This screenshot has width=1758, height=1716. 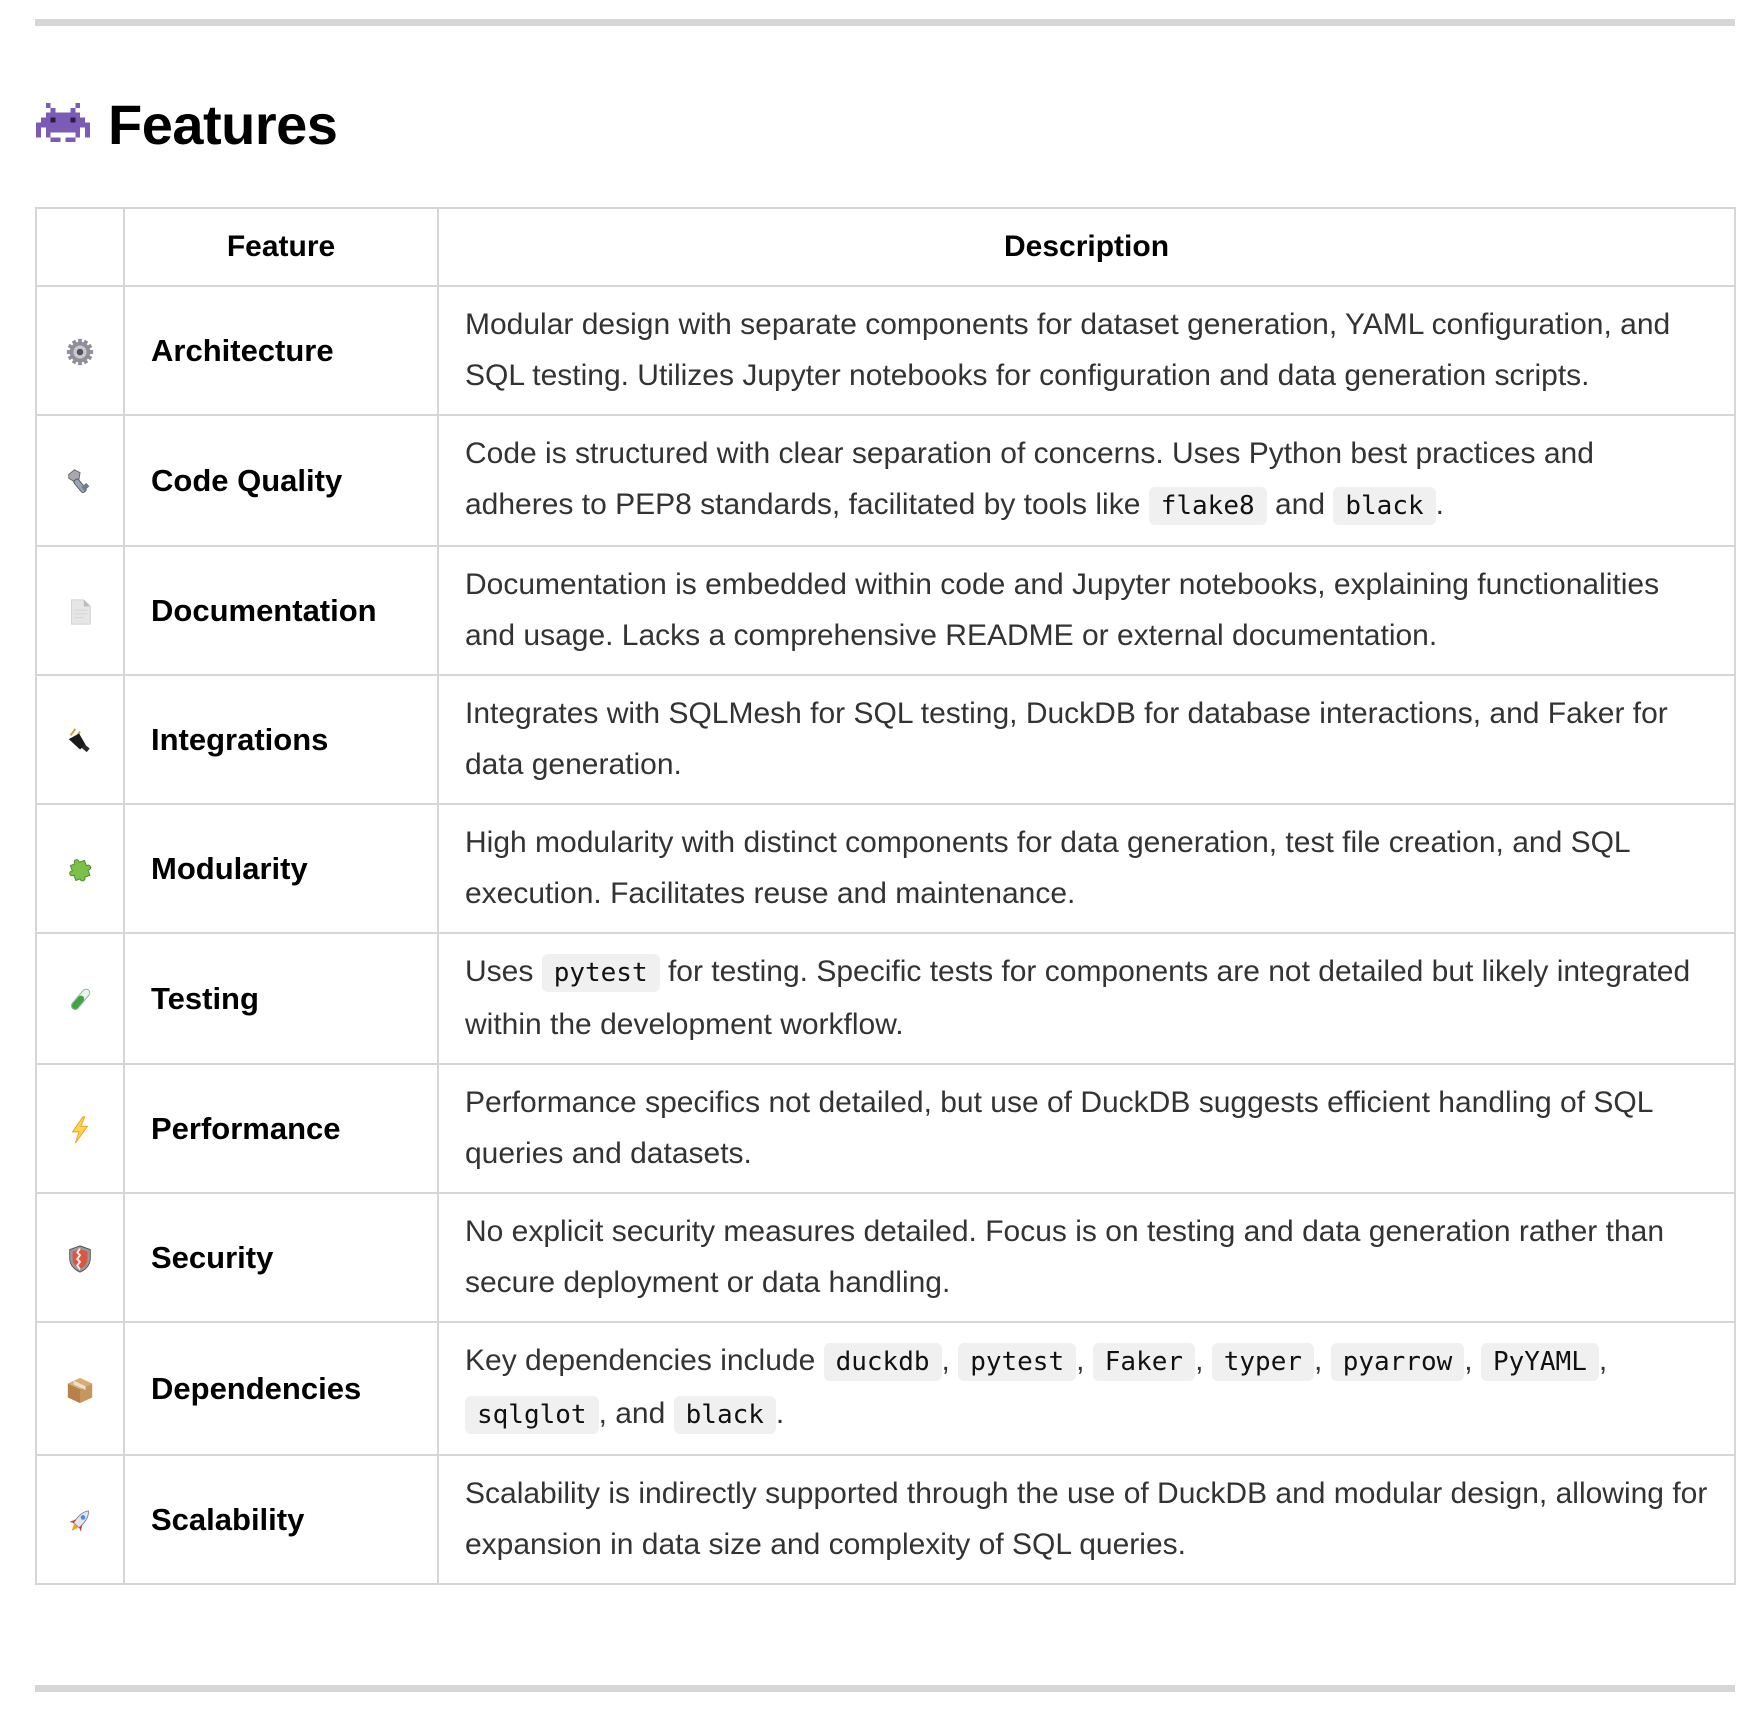 I want to click on top-divider, so click(x=885, y=22).